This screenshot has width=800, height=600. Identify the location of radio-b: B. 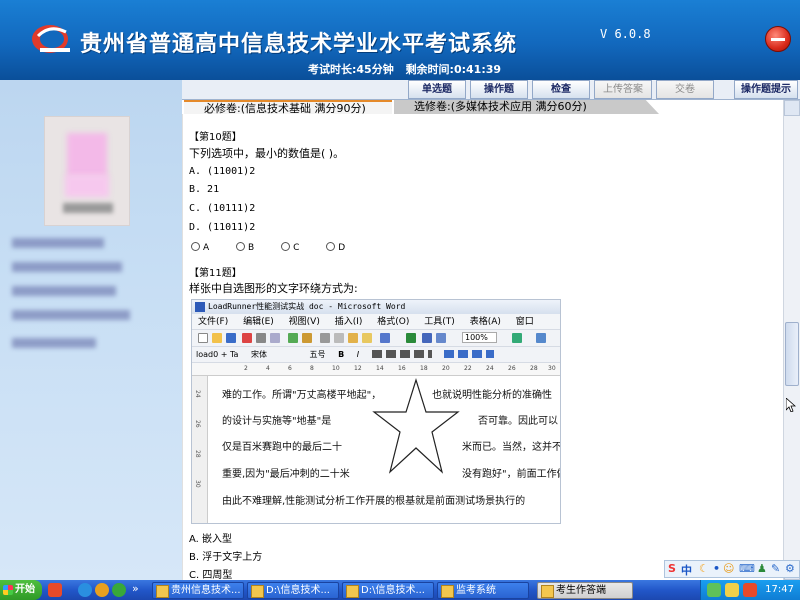
(245, 247).